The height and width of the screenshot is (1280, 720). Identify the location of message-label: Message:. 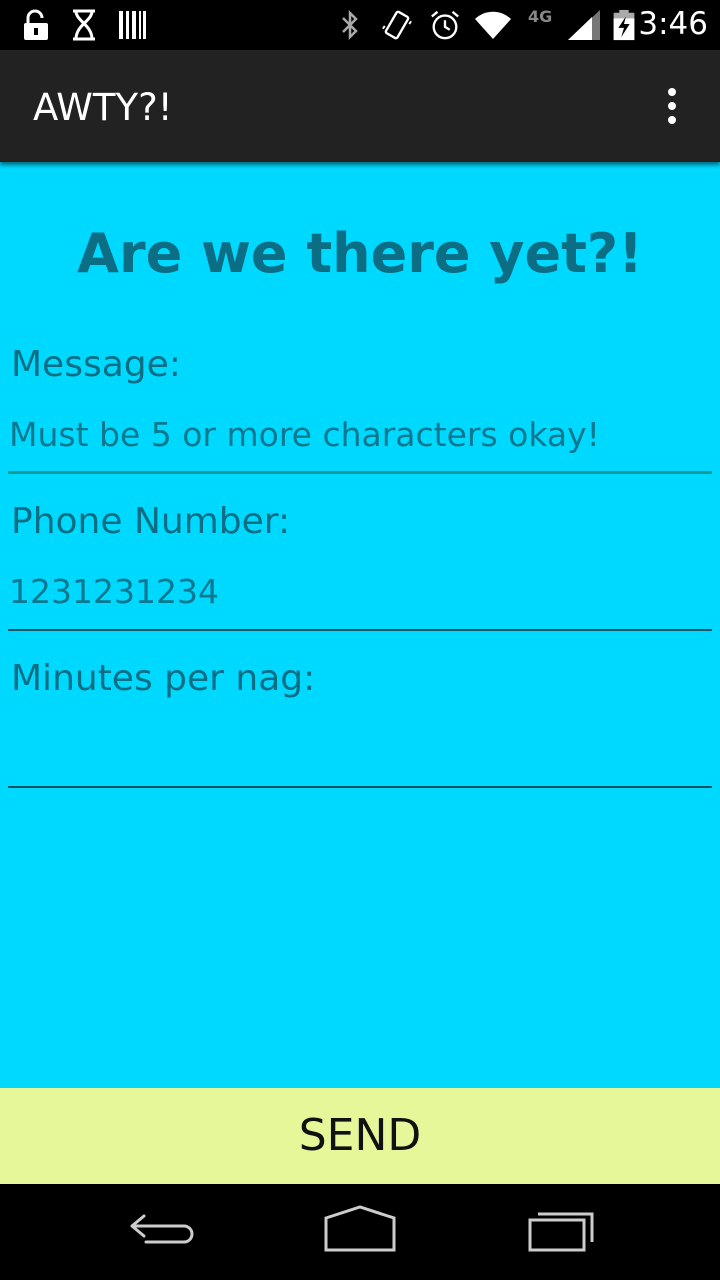
(96, 364).